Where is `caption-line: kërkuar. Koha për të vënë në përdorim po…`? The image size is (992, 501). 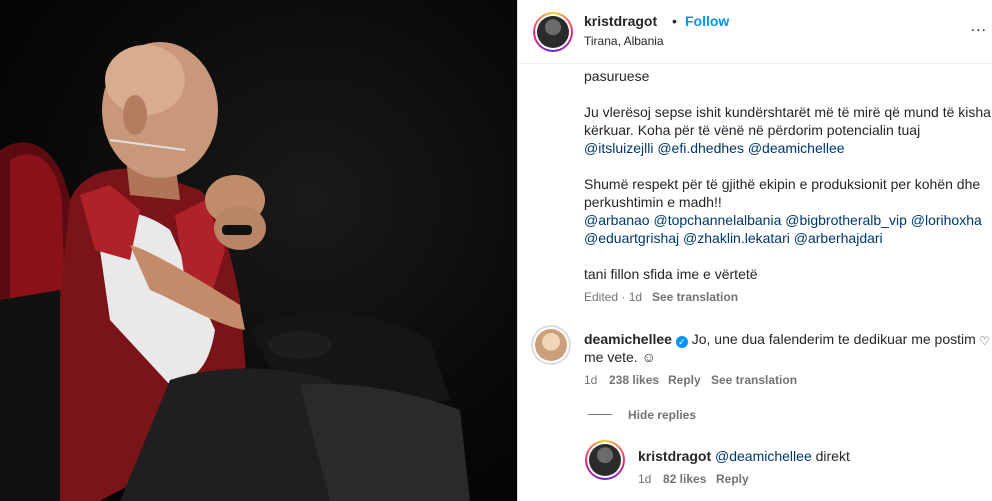
caption-line: kërkuar. Koha për të vënë në përdorim po… is located at coordinates (752, 130).